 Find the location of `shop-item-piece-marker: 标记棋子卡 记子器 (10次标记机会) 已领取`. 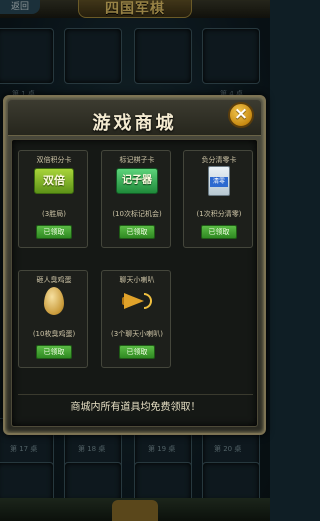

shop-item-piece-marker: 标记棋子卡 记子器 (10次标记机会) 已领取 is located at coordinates (136, 199).